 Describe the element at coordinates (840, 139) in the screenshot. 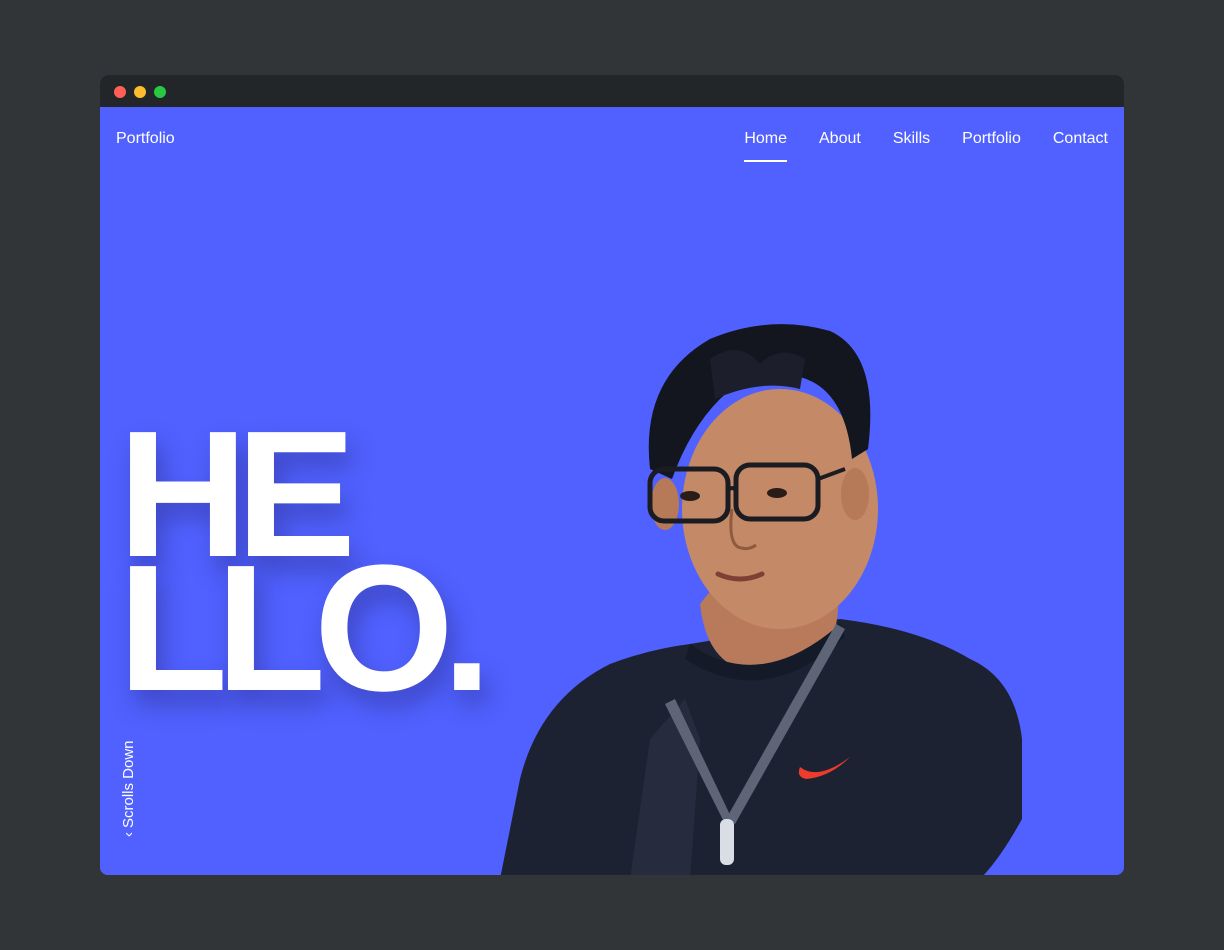

I see `nav-link-about: About` at that location.